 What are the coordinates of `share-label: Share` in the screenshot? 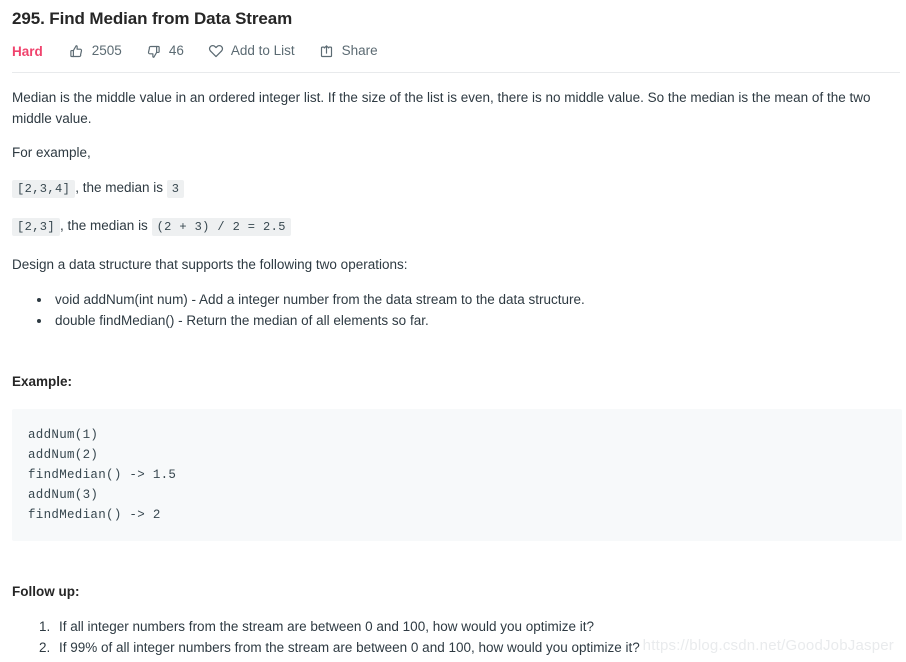 It's located at (359, 50).